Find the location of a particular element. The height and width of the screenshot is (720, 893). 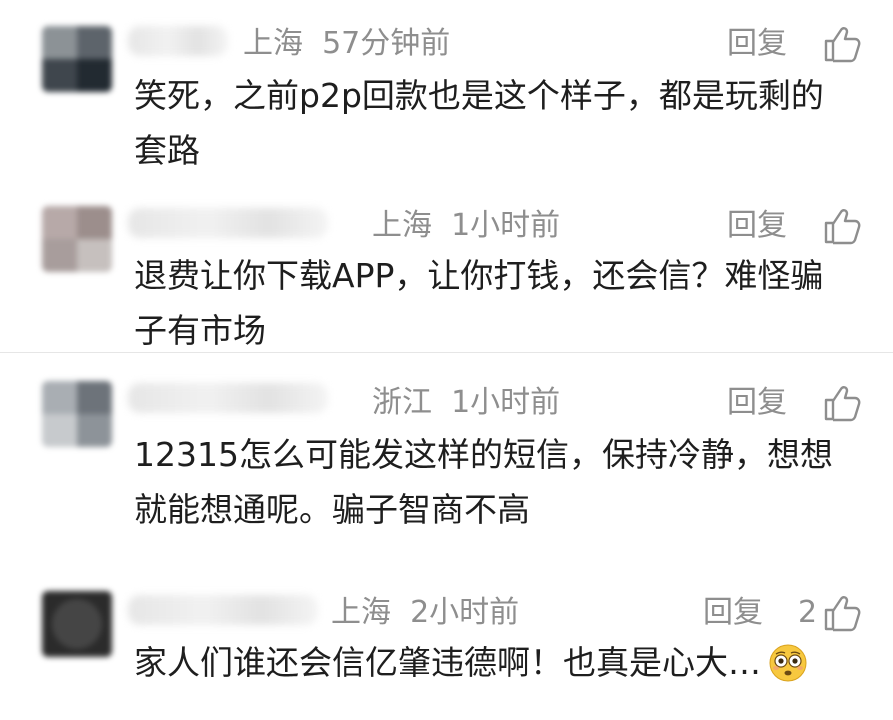

comment-location: 浙江 is located at coordinates (402, 402).